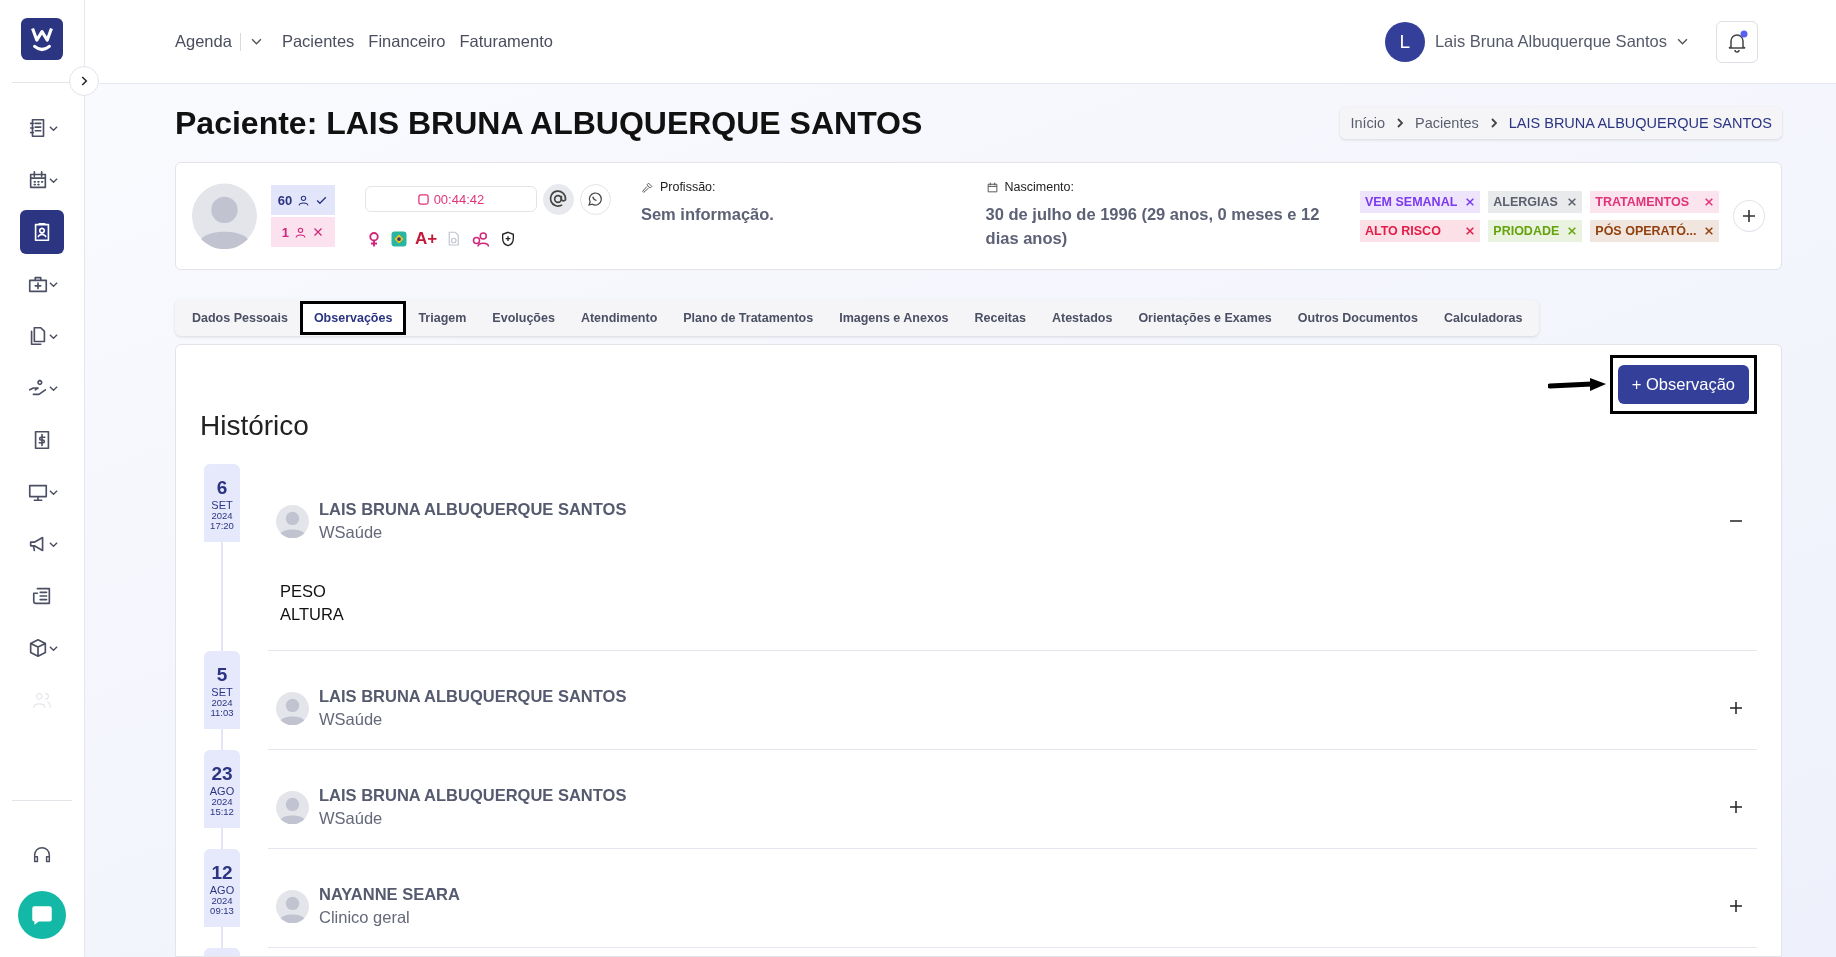 Image resolution: width=1836 pixels, height=957 pixels. I want to click on breadcrumb-link: Pacientes, so click(1447, 123).